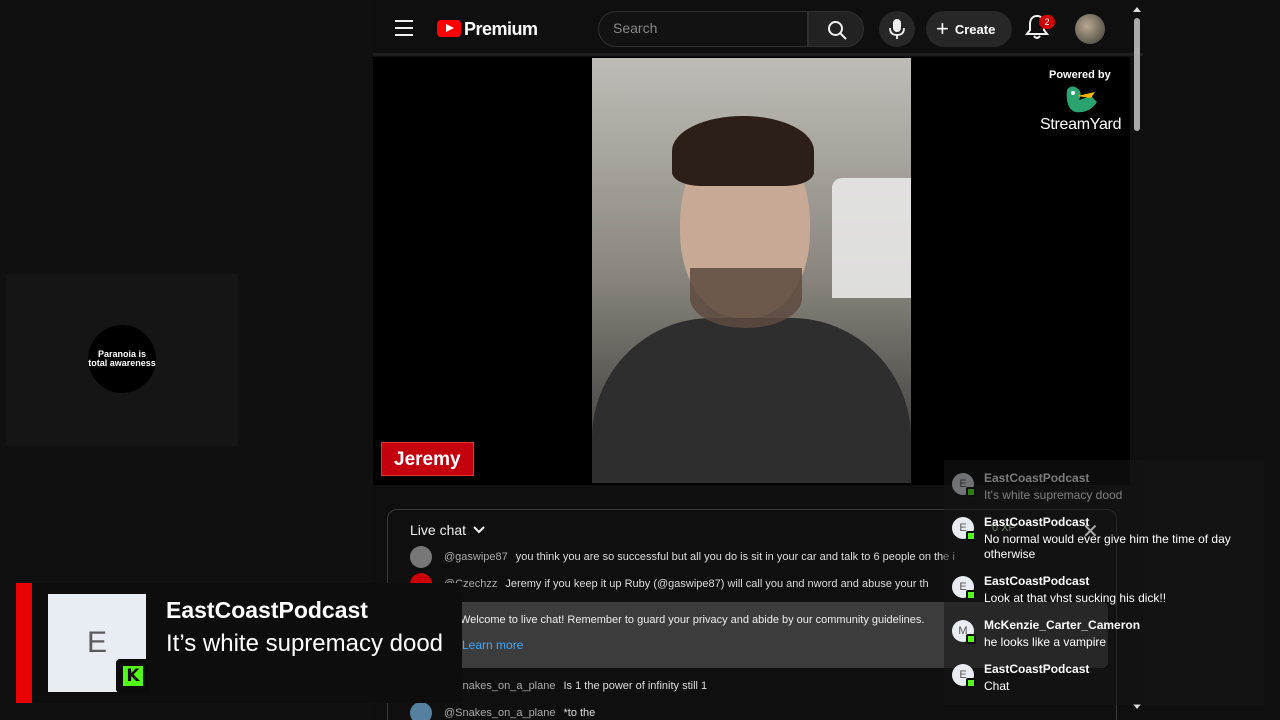  Describe the element at coordinates (501, 29) in the screenshot. I see `youtube-brand: Premium` at that location.